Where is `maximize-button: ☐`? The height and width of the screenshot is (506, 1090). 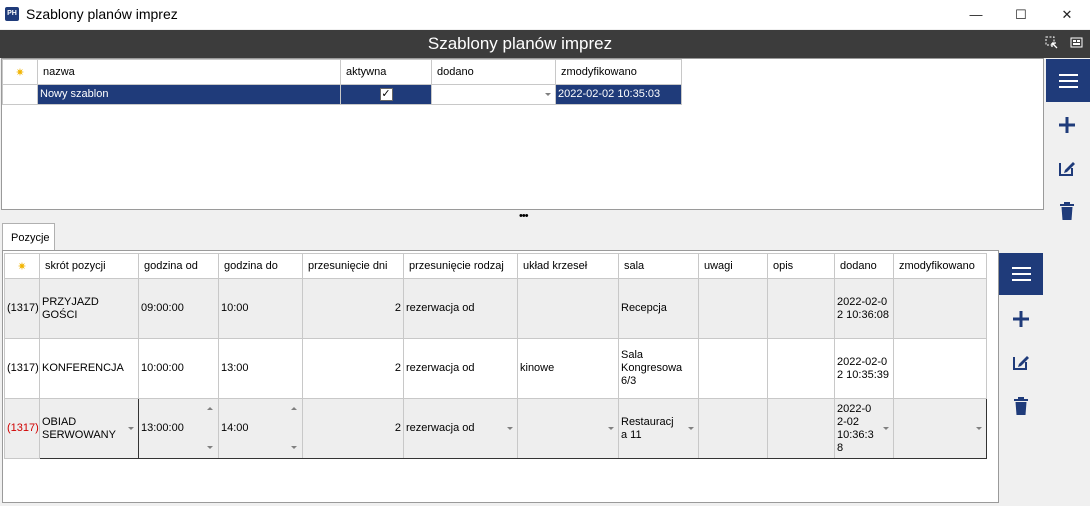 maximize-button: ☐ is located at coordinates (1021, 14).